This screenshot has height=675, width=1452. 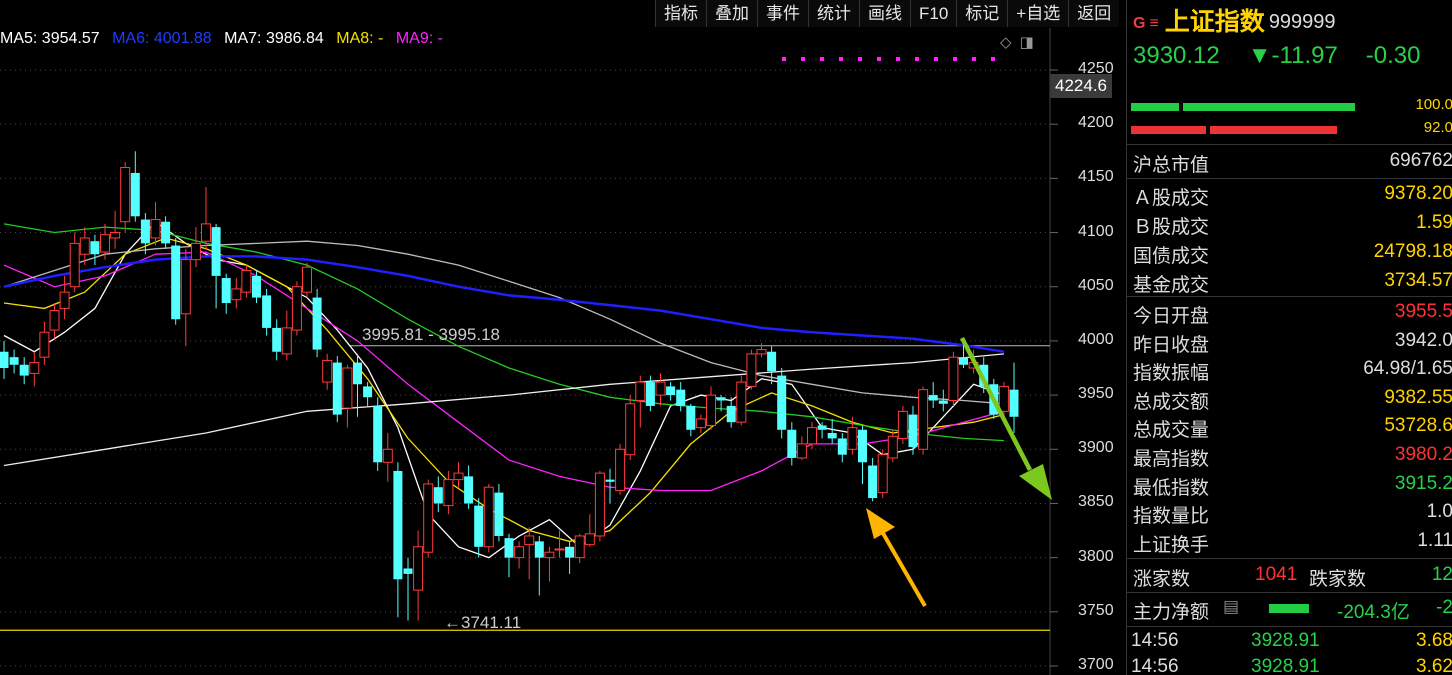 What do you see at coordinates (782, 13) in the screenshot?
I see `toolbar-event-button: 事件` at bounding box center [782, 13].